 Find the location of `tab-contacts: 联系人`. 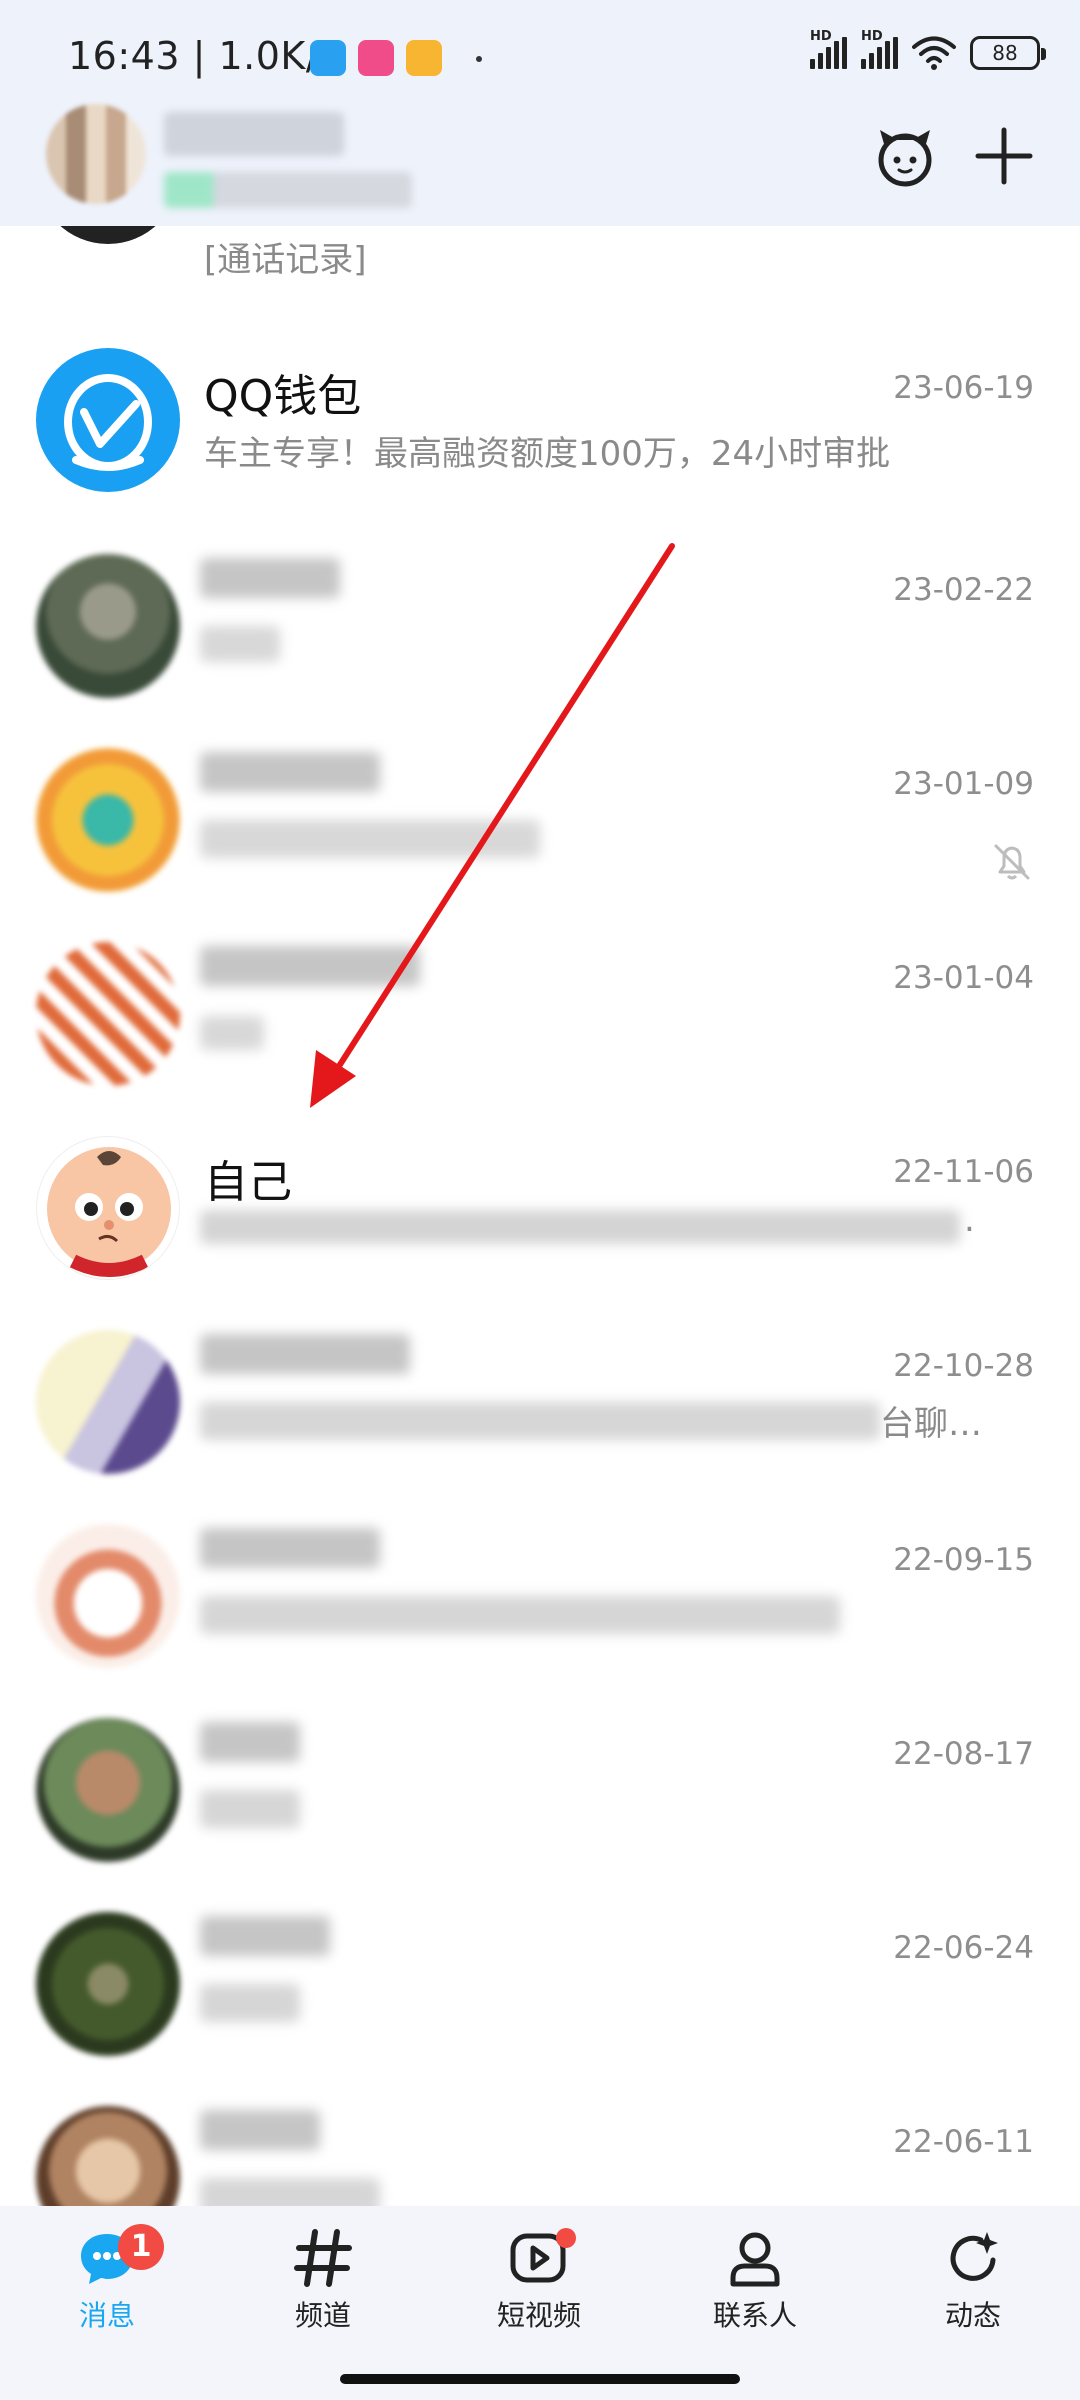

tab-contacts: 联系人 is located at coordinates (755, 2286).